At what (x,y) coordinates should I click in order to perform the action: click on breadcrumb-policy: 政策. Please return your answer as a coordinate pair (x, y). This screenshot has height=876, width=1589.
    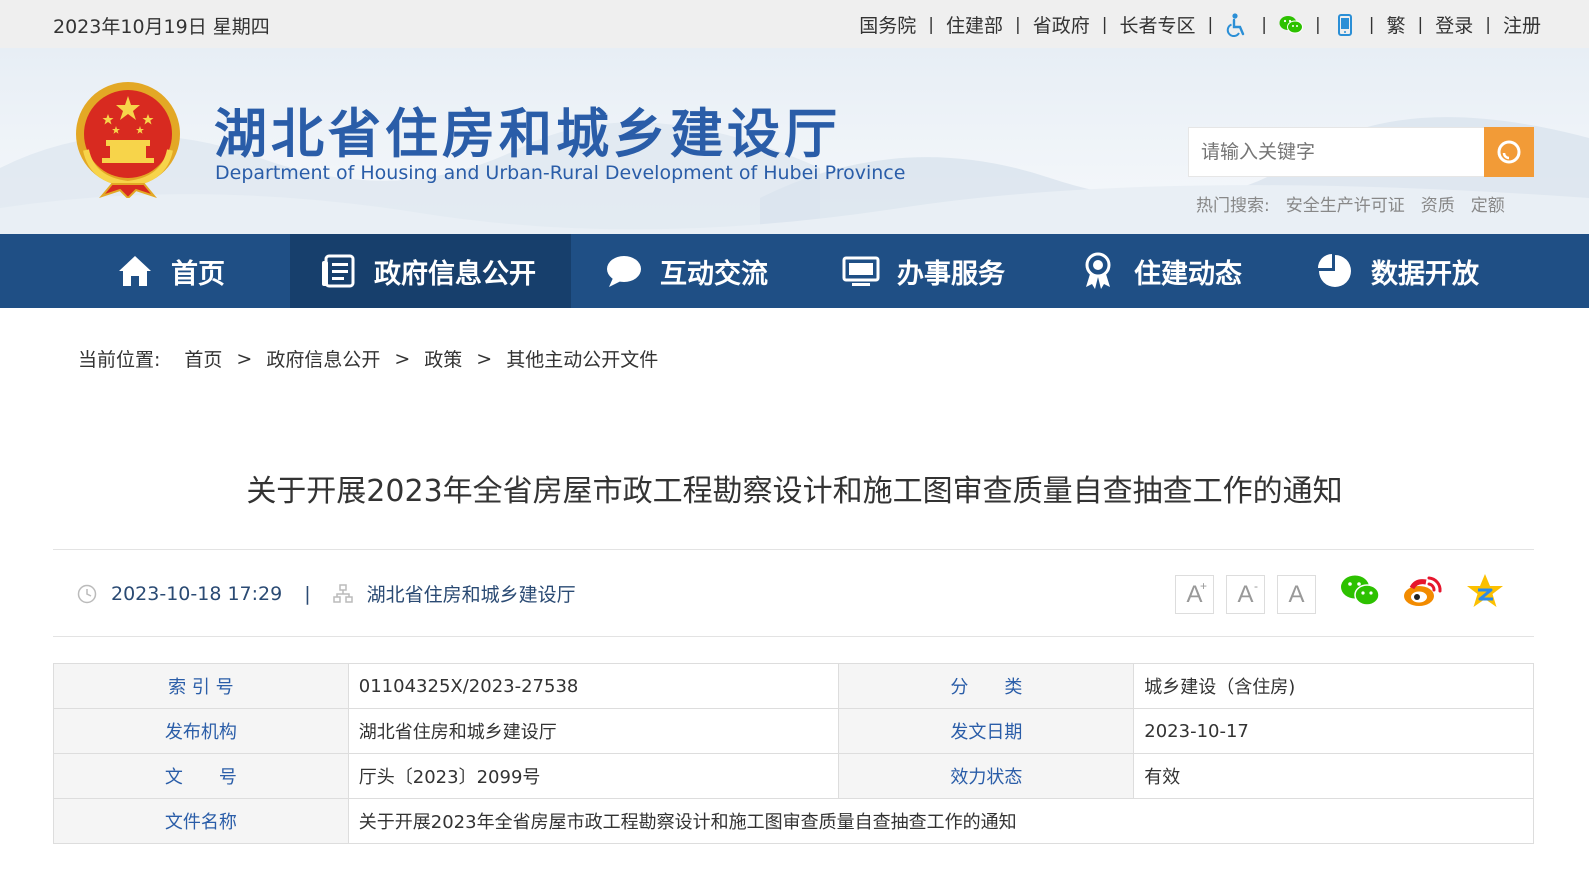
    Looking at the image, I should click on (443, 358).